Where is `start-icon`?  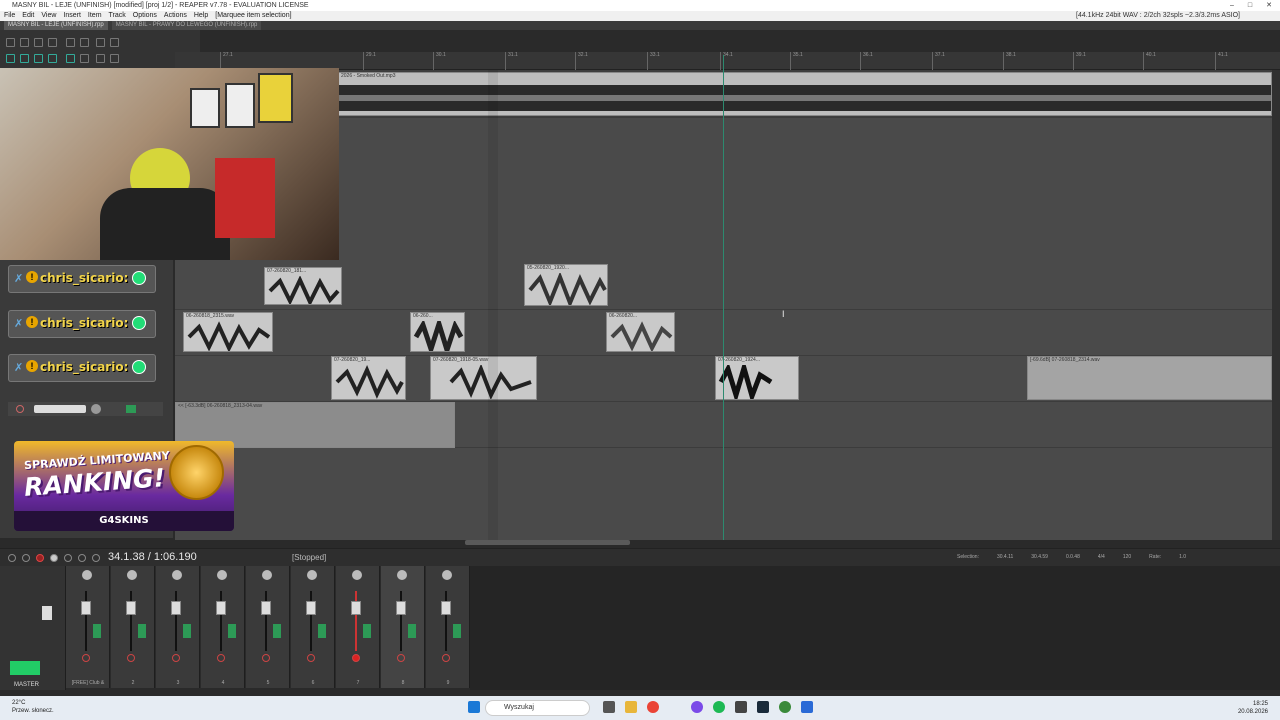
start-icon is located at coordinates (474, 707).